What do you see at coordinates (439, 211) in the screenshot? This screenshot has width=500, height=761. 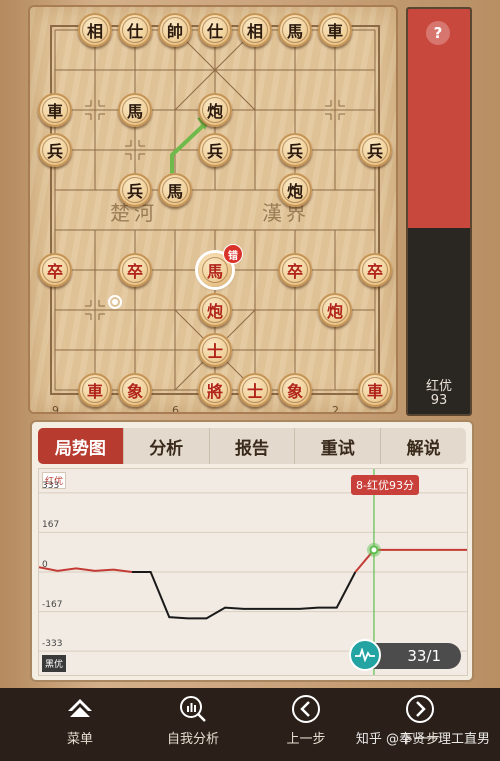 I see `evaluation-bar: ? 红优 93` at bounding box center [439, 211].